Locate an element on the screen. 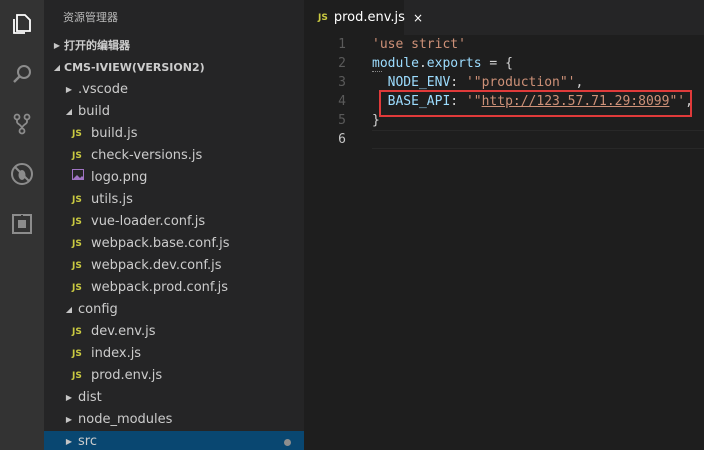 The width and height of the screenshot is (704, 450). tree-file: JS utils.js is located at coordinates (174, 200).